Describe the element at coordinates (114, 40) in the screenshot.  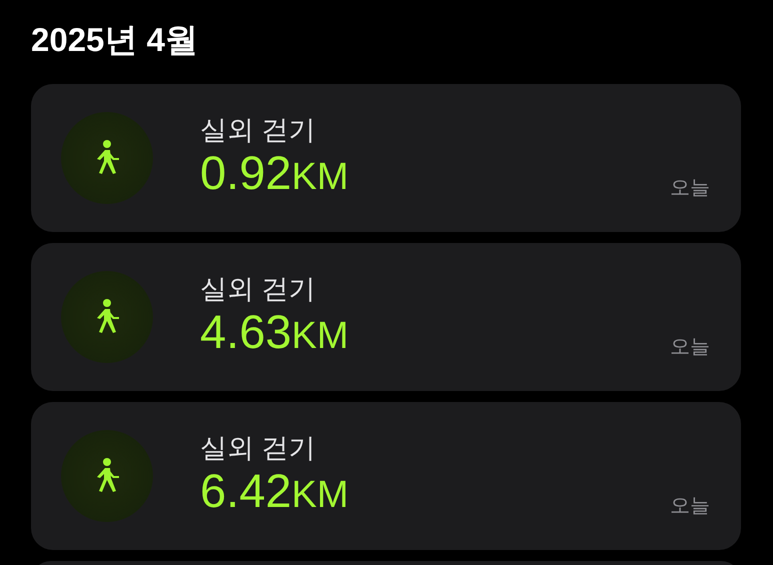
I see `month-heading: 2025년 4월` at that location.